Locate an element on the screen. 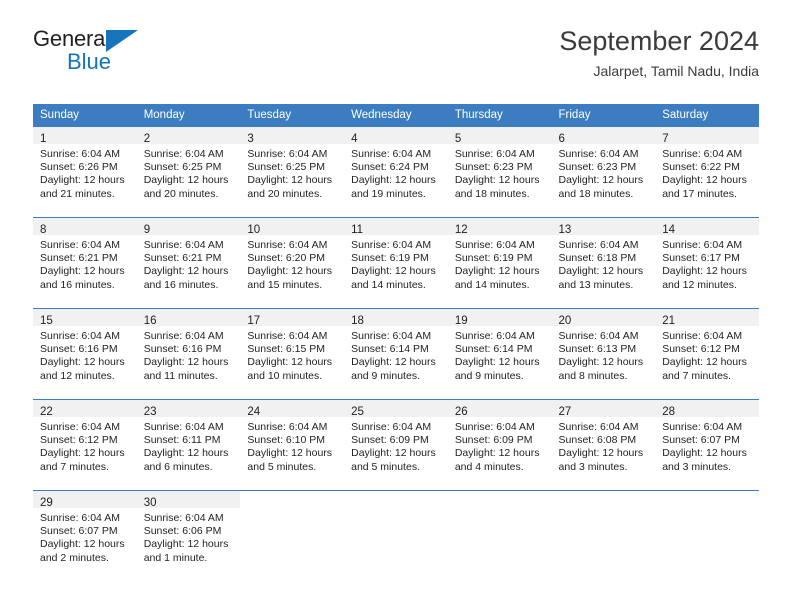 Image resolution: width=792 pixels, height=612 pixels. day-cell-body is located at coordinates (707, 510).